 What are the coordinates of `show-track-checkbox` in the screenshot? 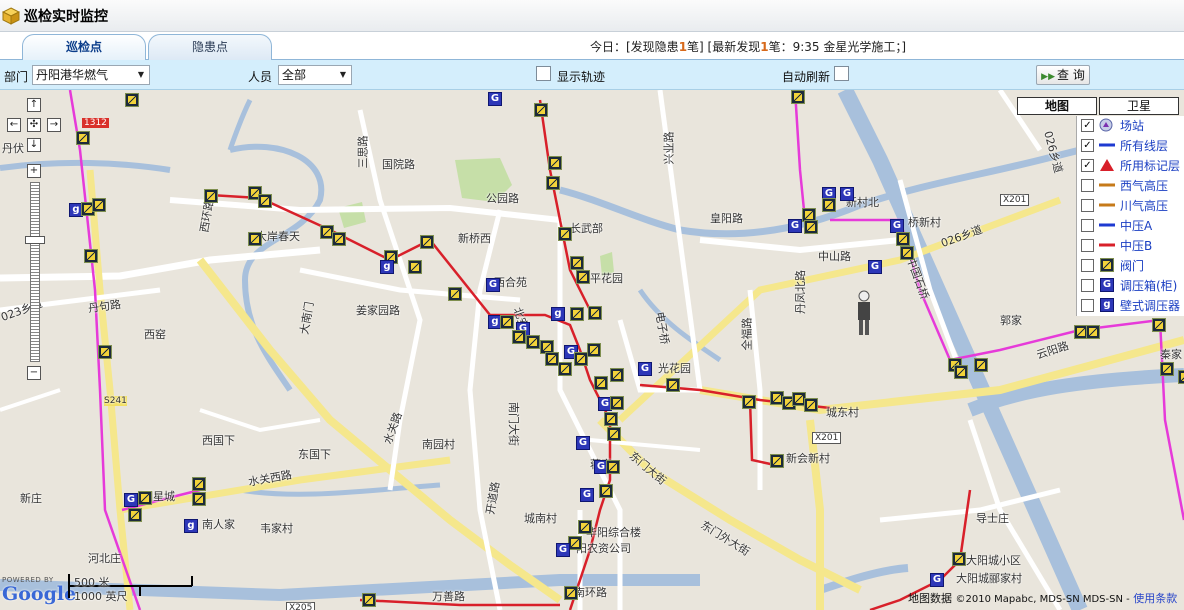 It's located at (543, 73).